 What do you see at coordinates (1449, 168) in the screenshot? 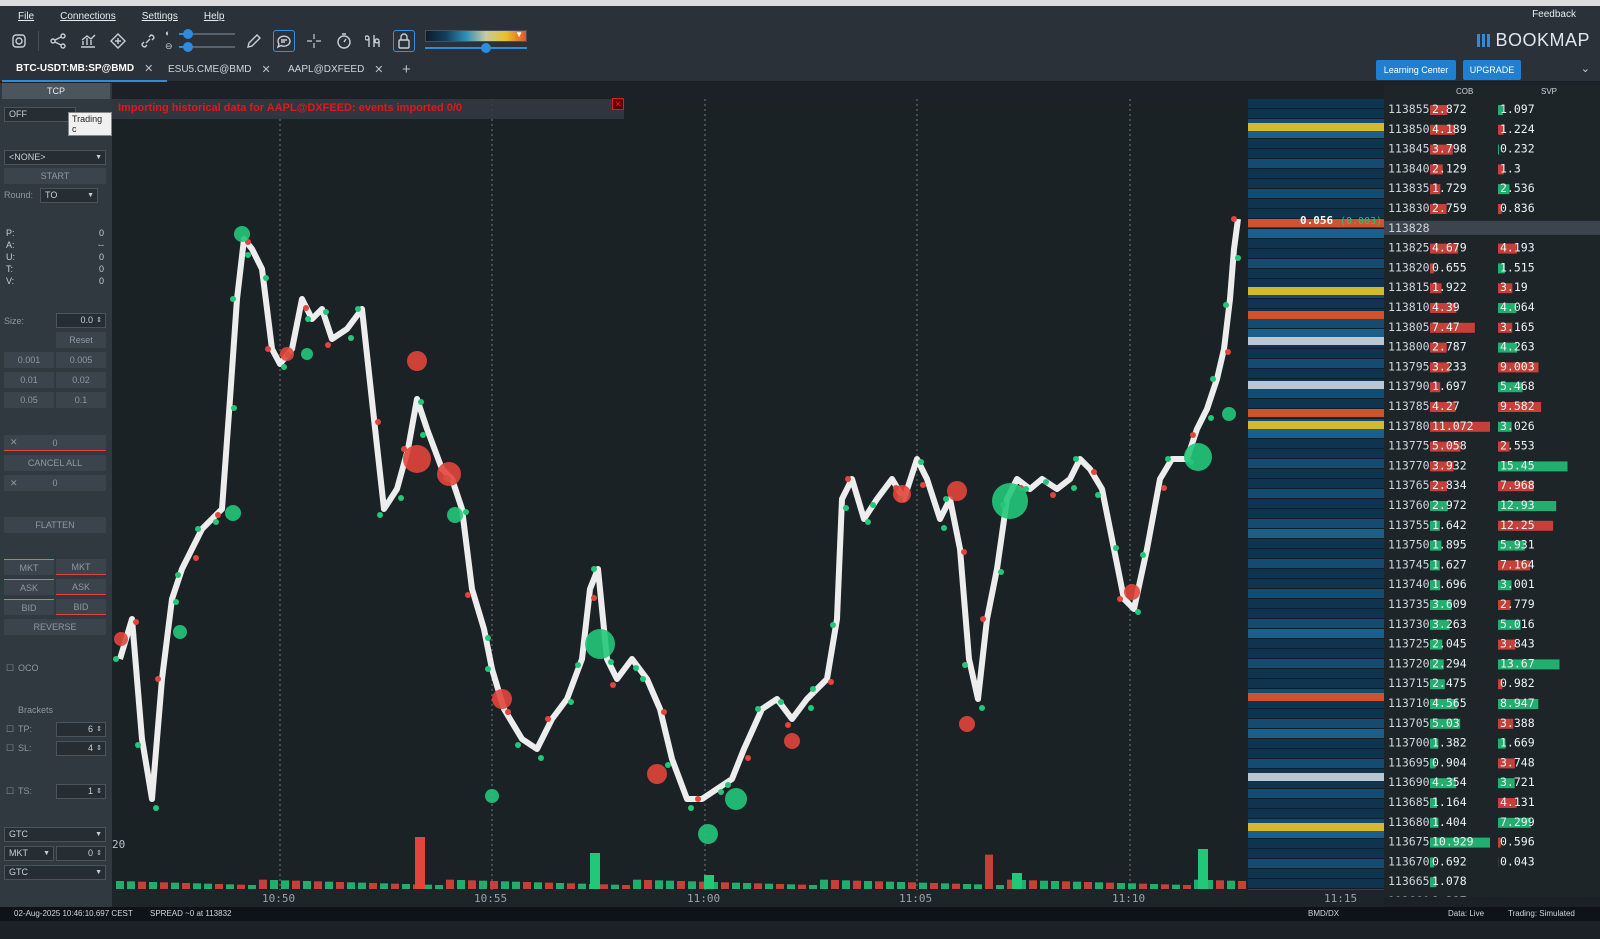
I see `cob-value: 2.129` at bounding box center [1449, 168].